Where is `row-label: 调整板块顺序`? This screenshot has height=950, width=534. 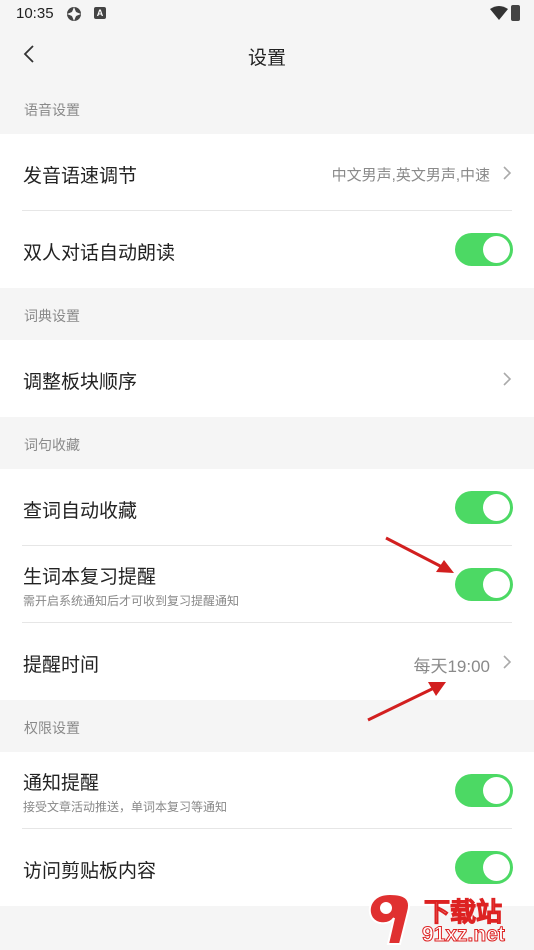
row-label: 调整板块顺序 is located at coordinates (80, 382).